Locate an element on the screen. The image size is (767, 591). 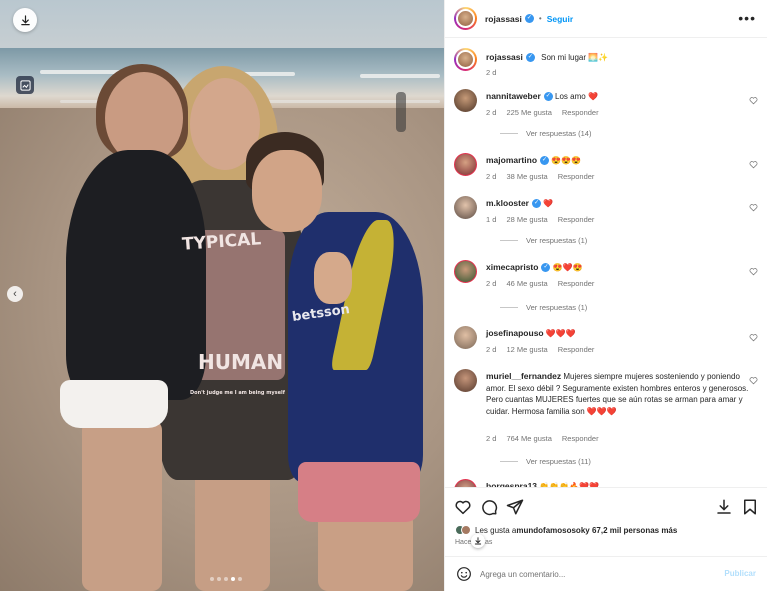
caption-username: rojassasi is located at coordinates (504, 57).